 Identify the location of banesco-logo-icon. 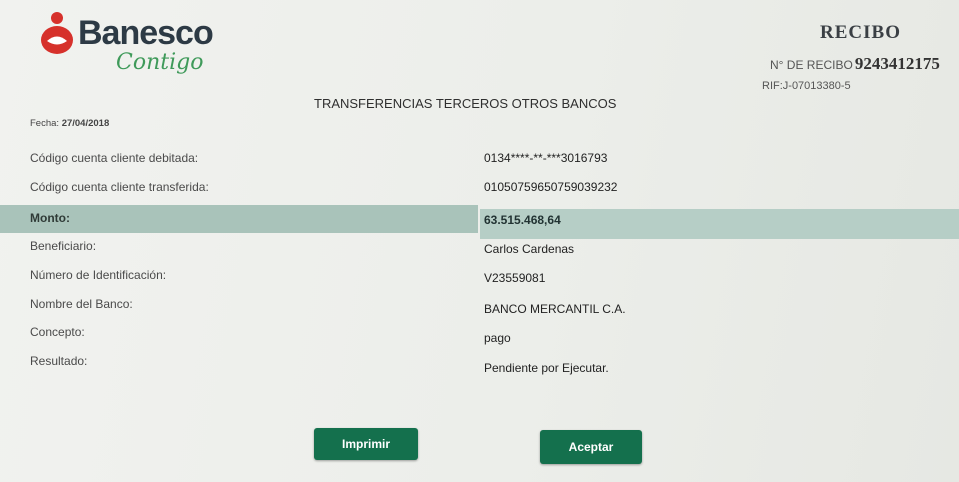
(57, 33).